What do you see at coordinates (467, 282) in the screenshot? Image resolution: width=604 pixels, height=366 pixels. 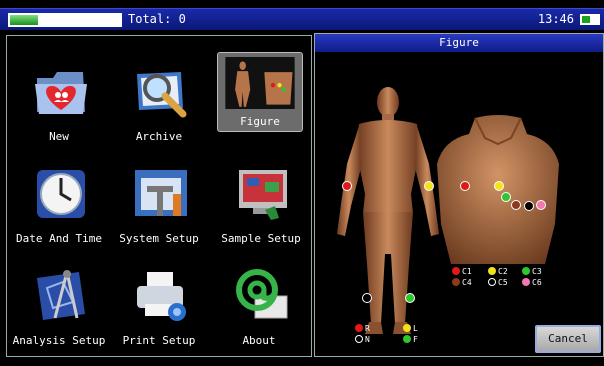 I see `legend-label-c4: C4` at bounding box center [467, 282].